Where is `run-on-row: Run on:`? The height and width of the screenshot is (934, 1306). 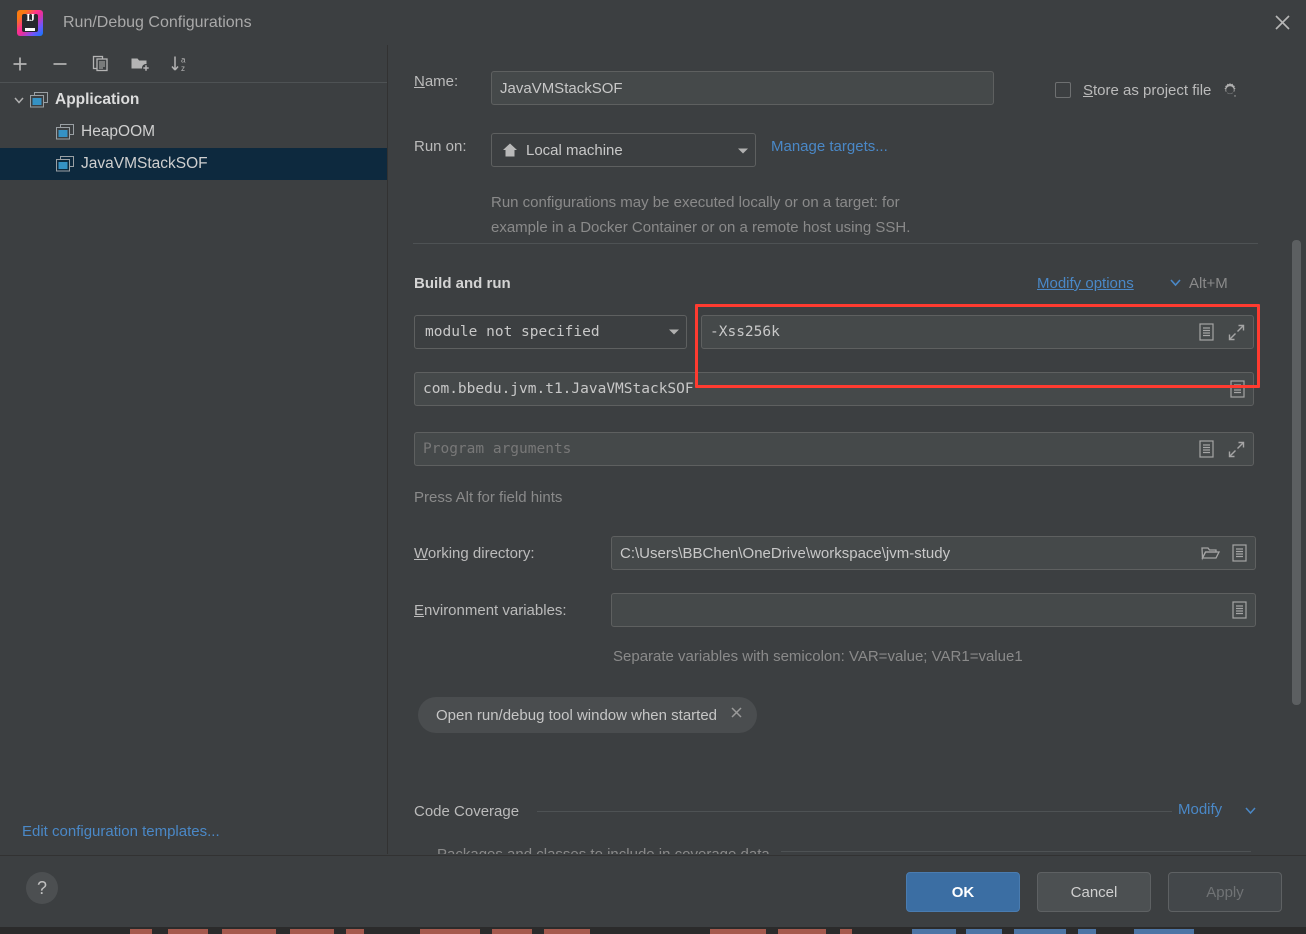
run-on-row: Run on: is located at coordinates (440, 146).